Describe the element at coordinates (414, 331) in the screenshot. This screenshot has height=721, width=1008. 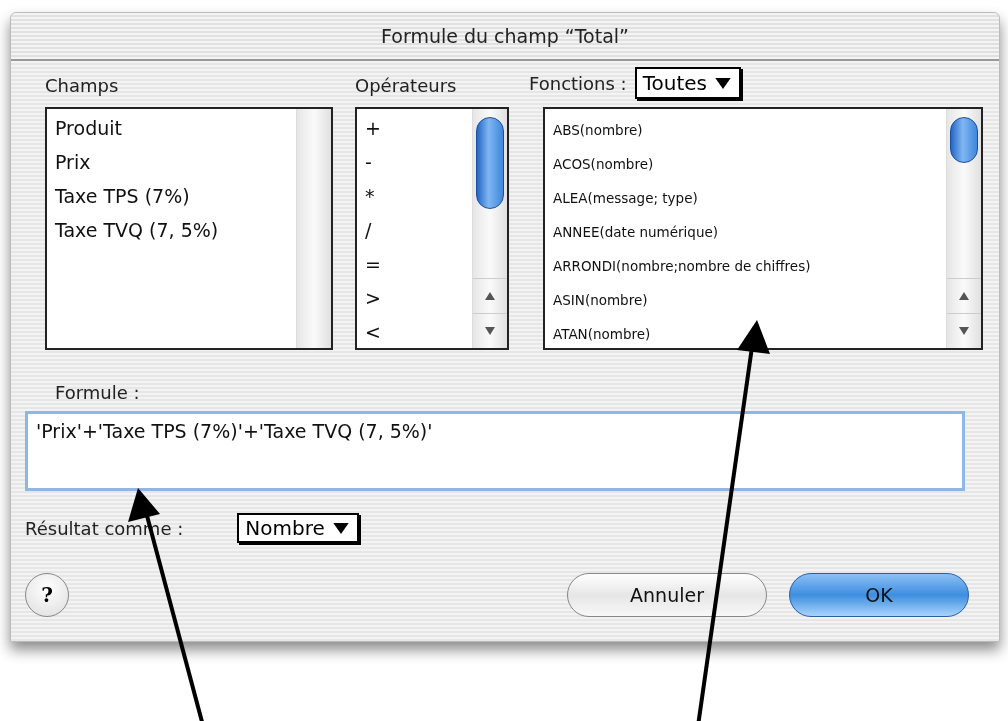
I see `operator-item: <` at that location.